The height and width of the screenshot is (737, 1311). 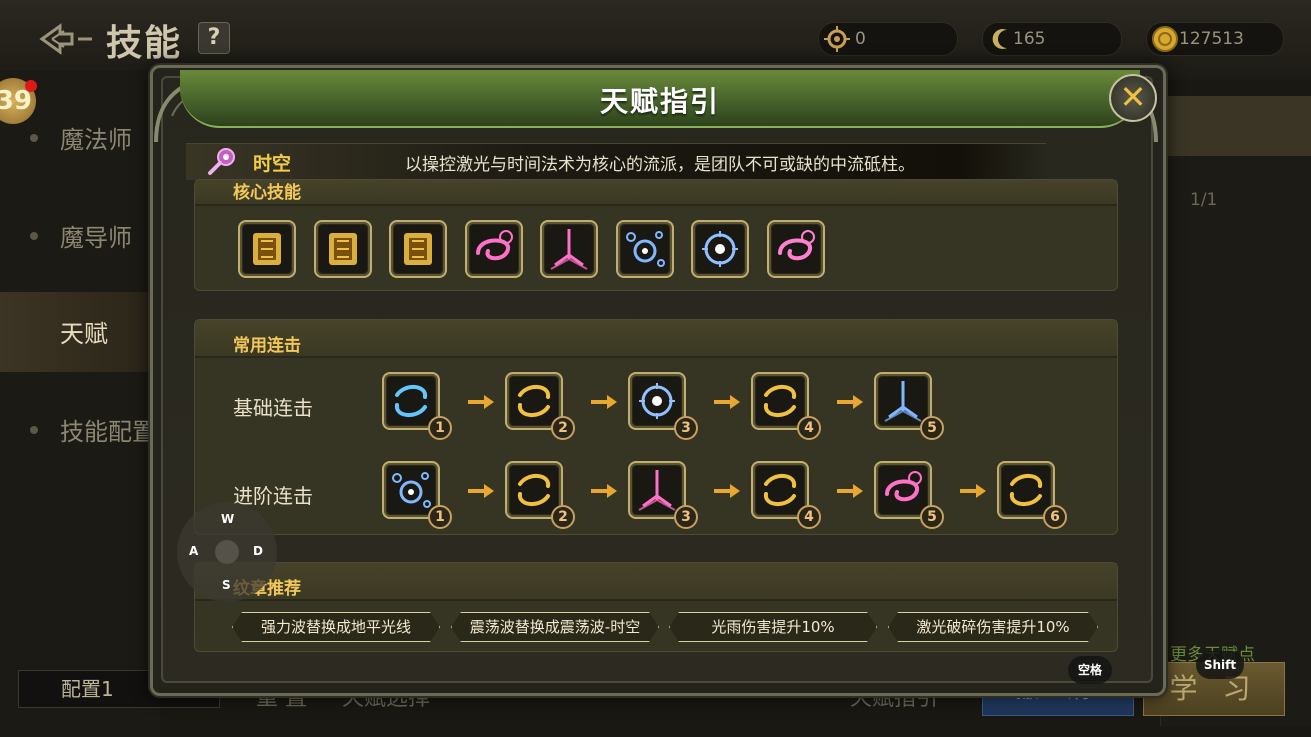 I want to click on key-d: D, so click(x=258, y=551).